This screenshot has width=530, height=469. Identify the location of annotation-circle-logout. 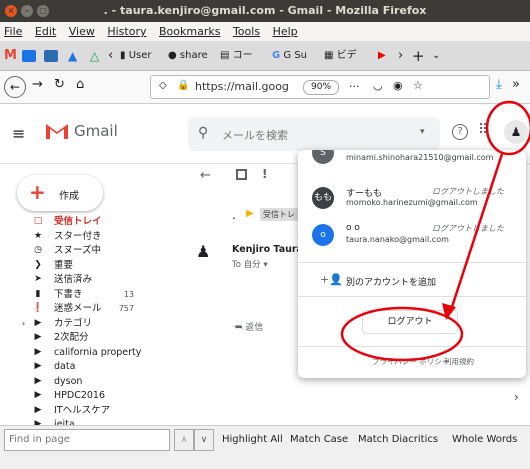
(402, 334).